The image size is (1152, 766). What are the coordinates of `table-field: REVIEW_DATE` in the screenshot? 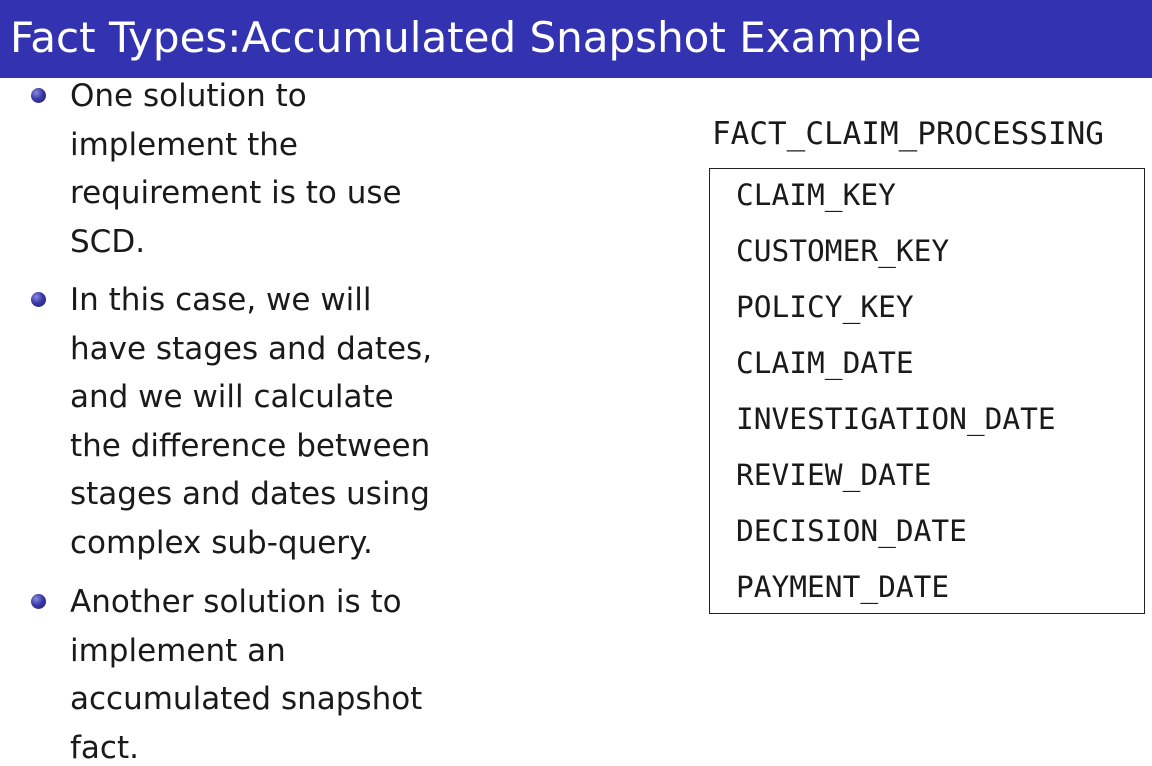 It's located at (834, 475).